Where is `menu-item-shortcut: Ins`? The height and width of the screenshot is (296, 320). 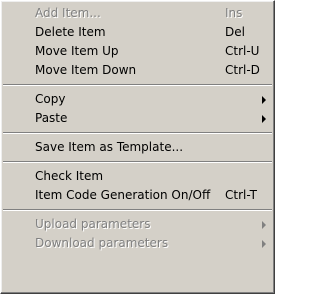
menu-item-shortcut: Ins is located at coordinates (234, 13).